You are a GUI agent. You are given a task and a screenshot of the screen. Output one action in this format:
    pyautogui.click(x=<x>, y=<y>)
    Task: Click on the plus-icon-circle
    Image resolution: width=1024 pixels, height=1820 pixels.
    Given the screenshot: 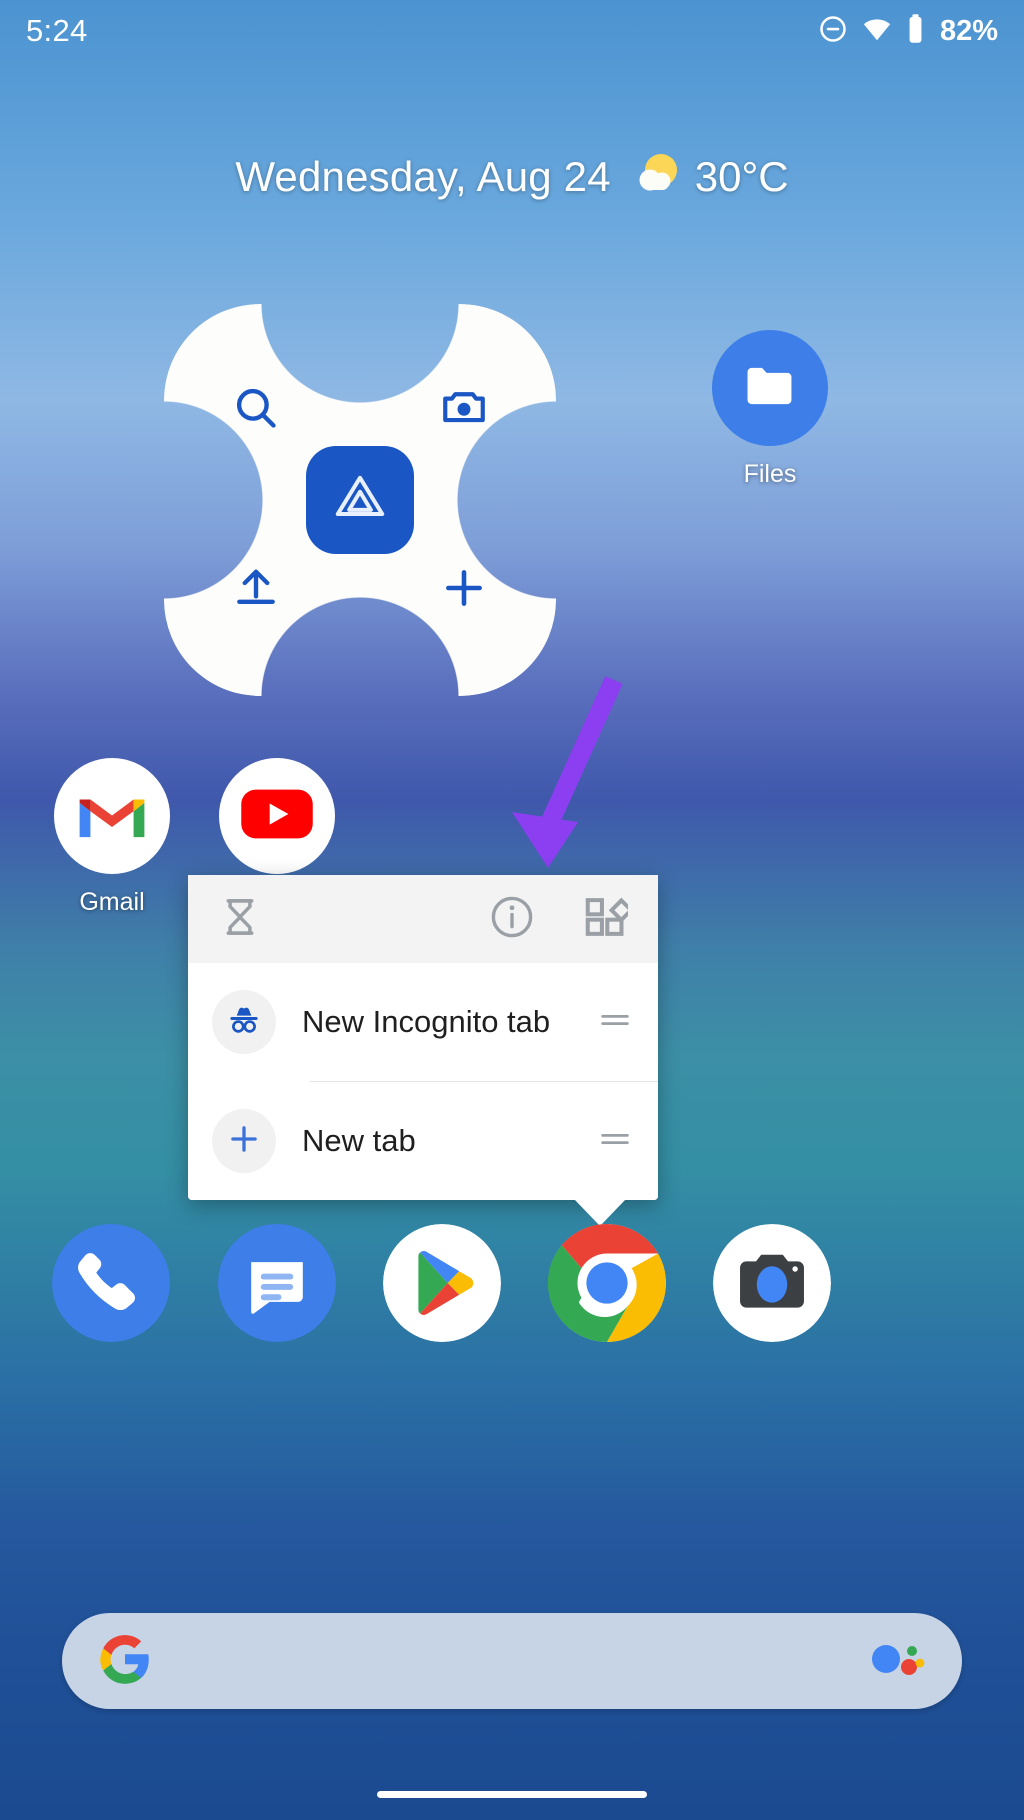 What is the action you would take?
    pyautogui.click(x=244, y=1141)
    